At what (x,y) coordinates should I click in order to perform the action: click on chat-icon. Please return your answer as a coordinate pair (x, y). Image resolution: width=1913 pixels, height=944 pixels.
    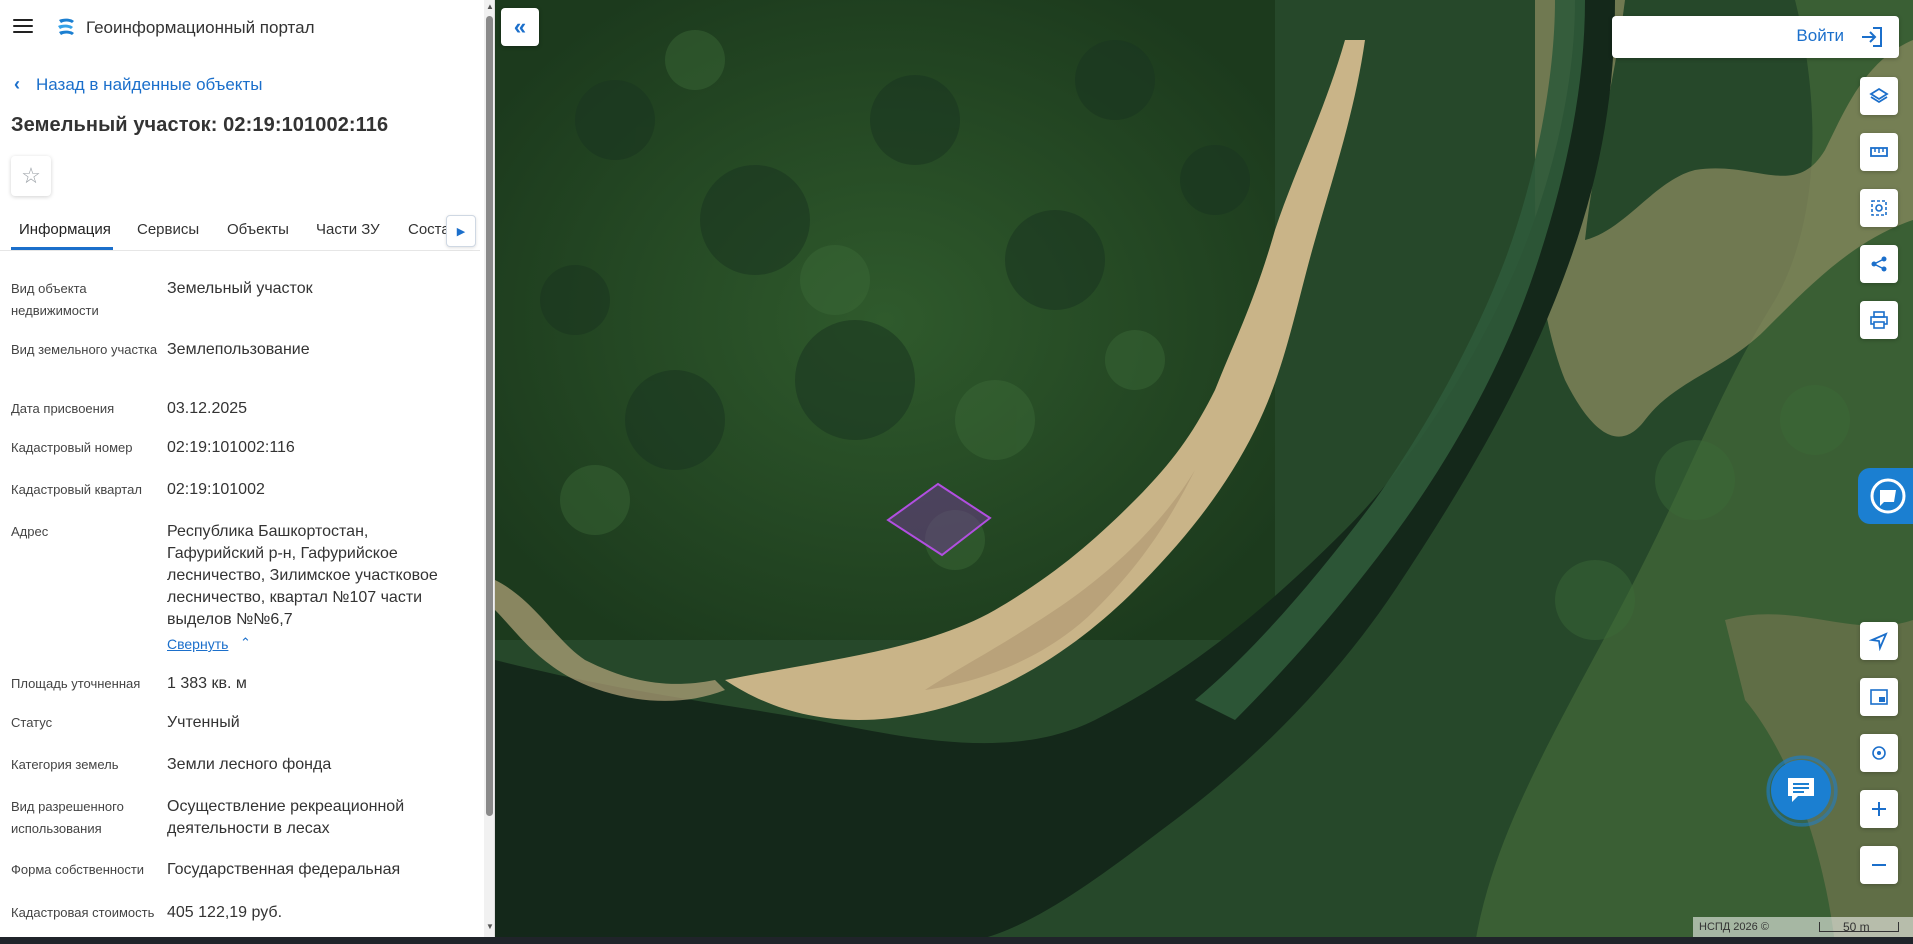
    Looking at the image, I should click on (1801, 790).